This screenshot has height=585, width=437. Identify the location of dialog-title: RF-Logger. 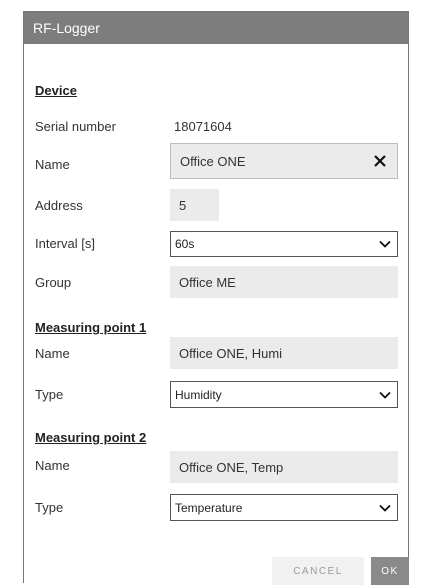
(216, 28).